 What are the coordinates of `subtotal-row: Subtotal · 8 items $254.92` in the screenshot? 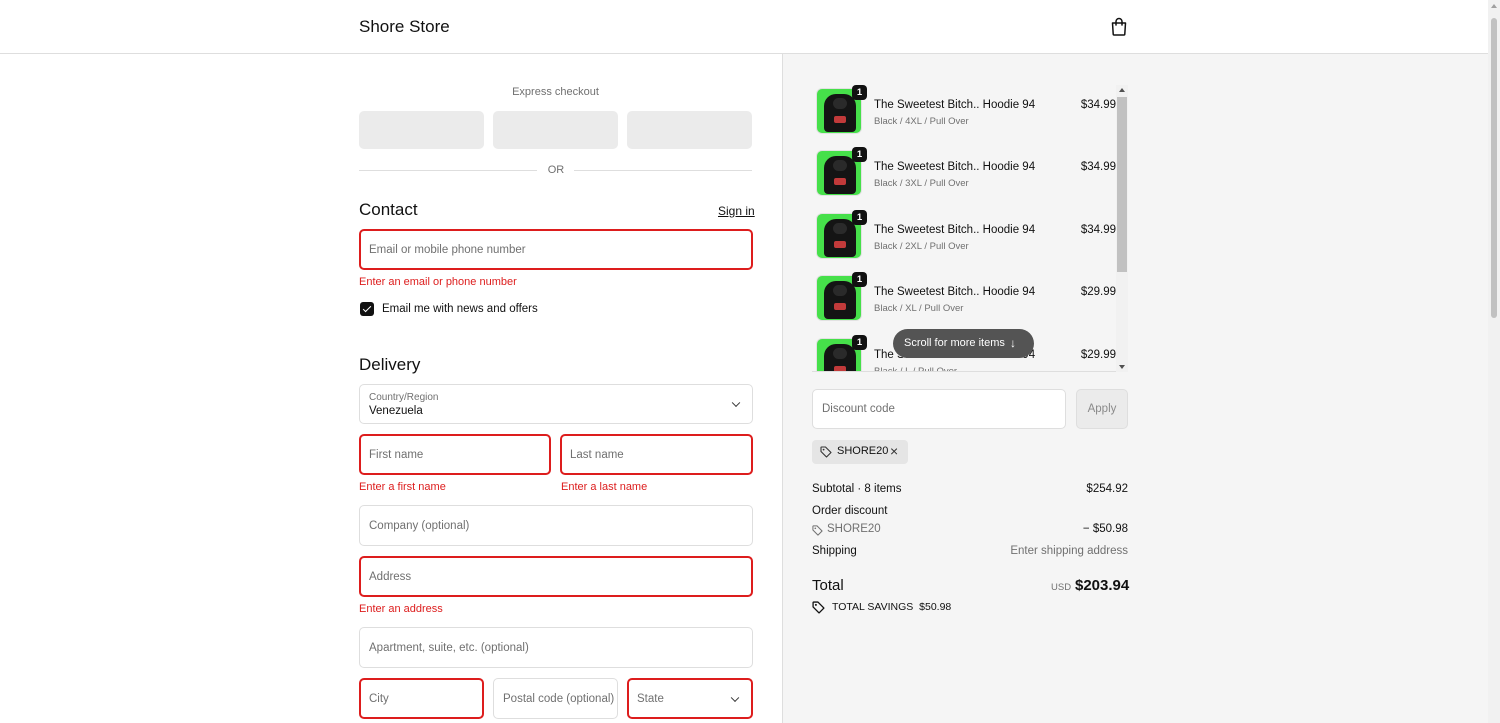 It's located at (970, 489).